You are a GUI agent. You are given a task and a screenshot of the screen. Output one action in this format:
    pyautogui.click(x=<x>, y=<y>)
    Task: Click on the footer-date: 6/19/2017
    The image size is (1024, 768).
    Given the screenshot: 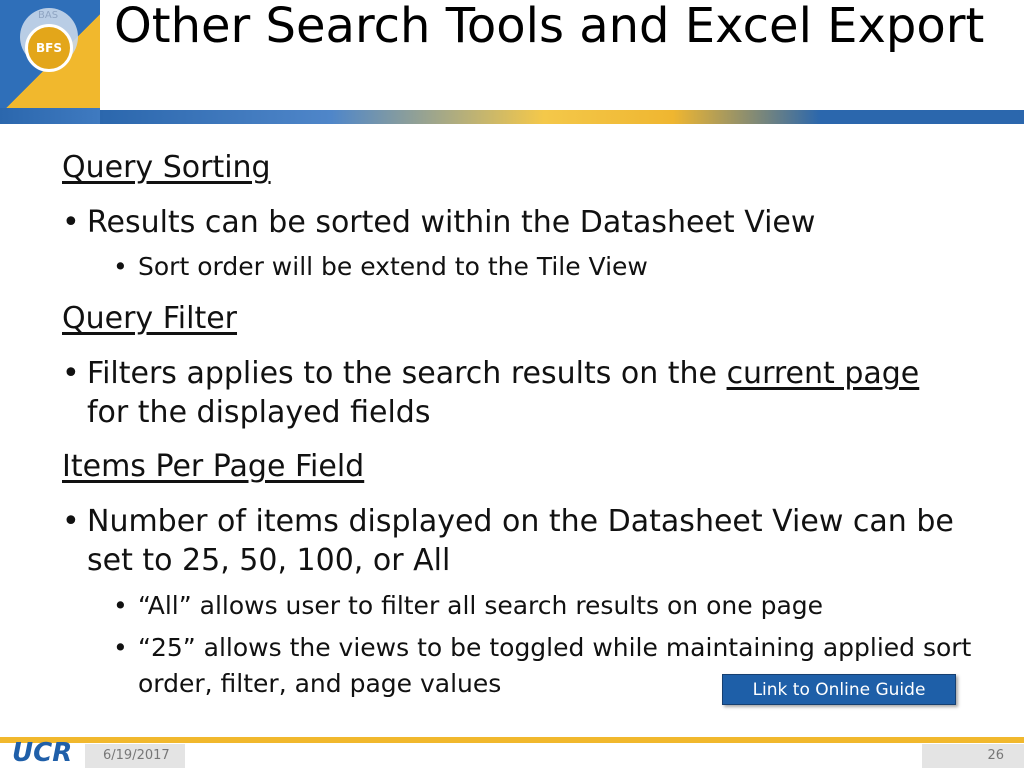 What is the action you would take?
    pyautogui.click(x=135, y=756)
    